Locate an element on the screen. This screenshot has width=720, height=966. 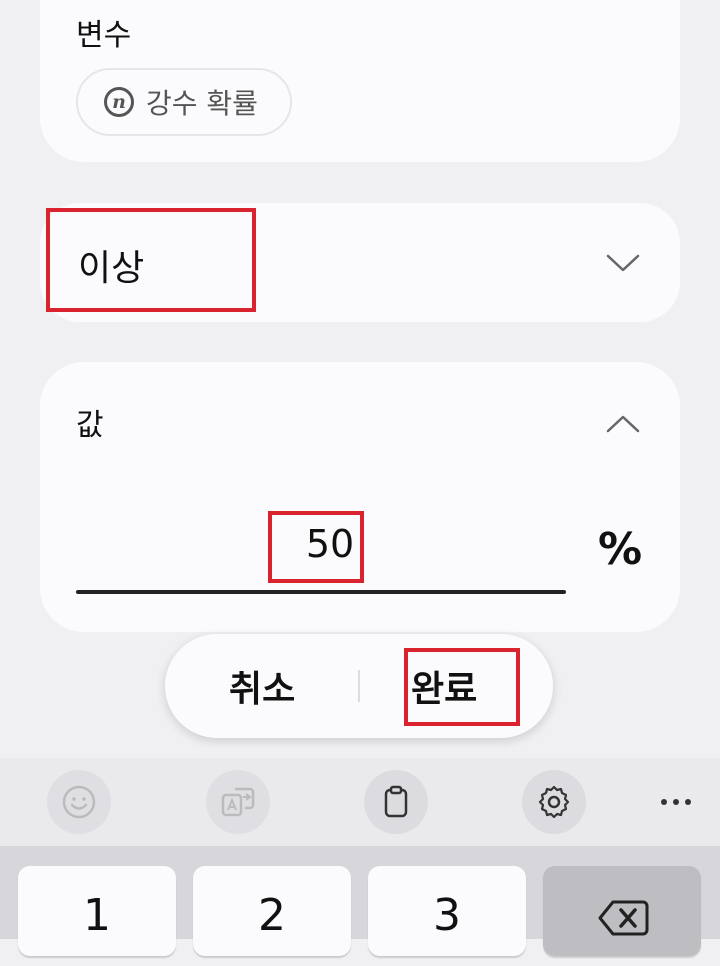
key-3: 3 is located at coordinates (447, 911).